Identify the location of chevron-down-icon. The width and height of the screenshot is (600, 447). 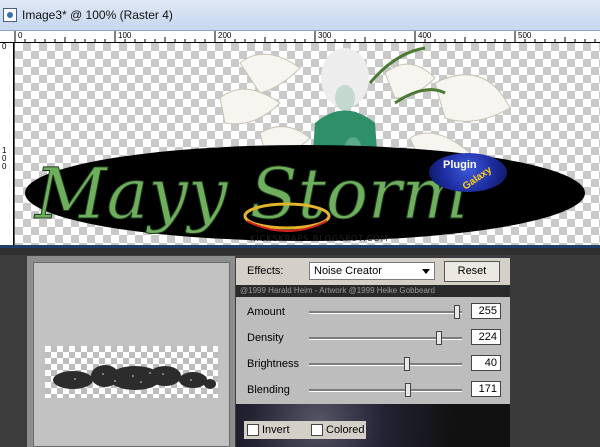
(426, 271).